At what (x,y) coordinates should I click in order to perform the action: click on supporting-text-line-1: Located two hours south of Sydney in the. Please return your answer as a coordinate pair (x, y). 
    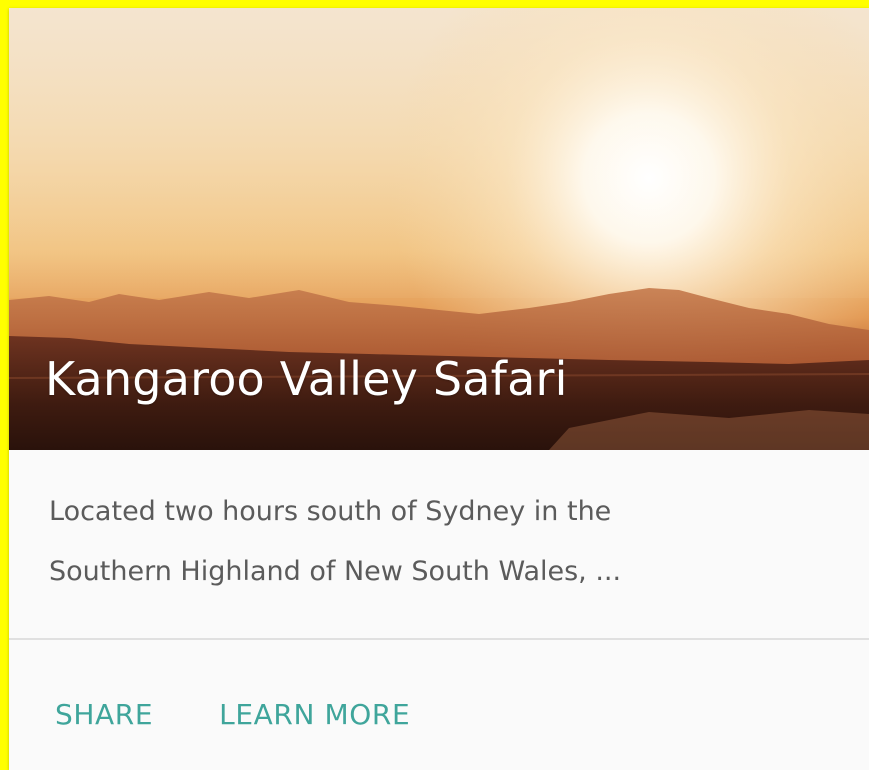
    Looking at the image, I should click on (330, 511).